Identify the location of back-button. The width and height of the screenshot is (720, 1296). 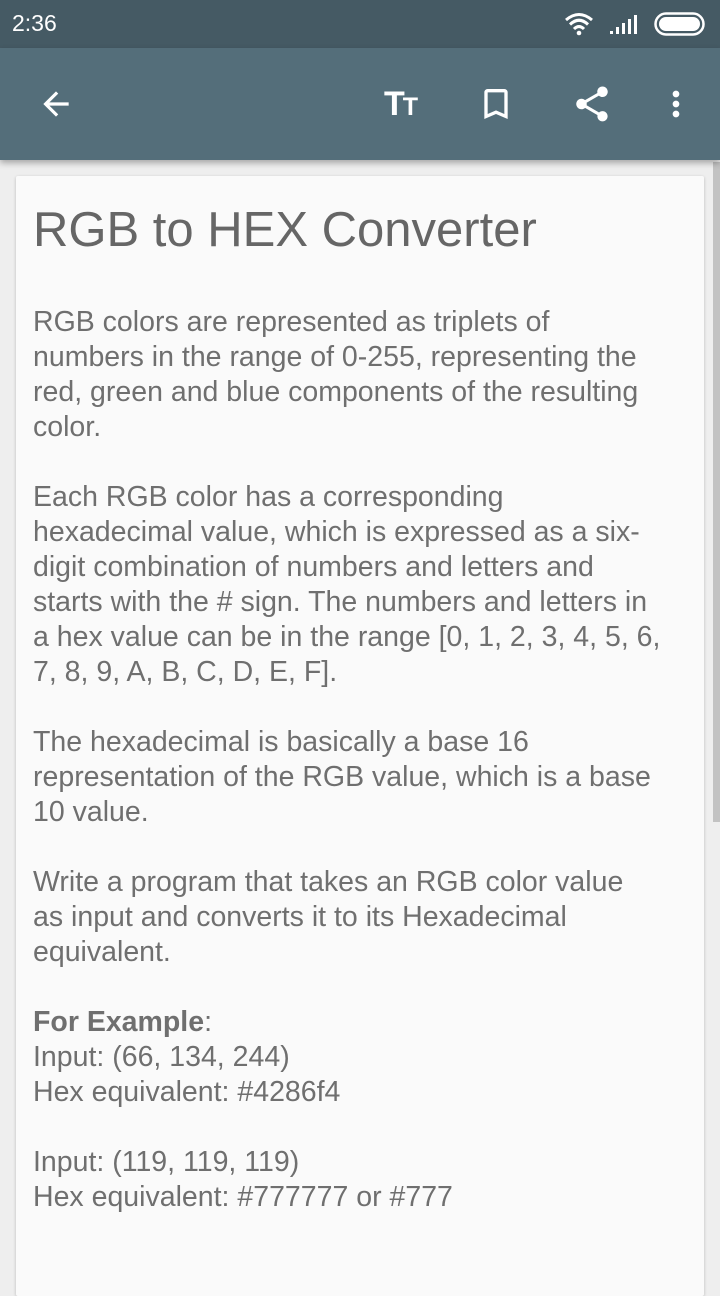
(56, 104).